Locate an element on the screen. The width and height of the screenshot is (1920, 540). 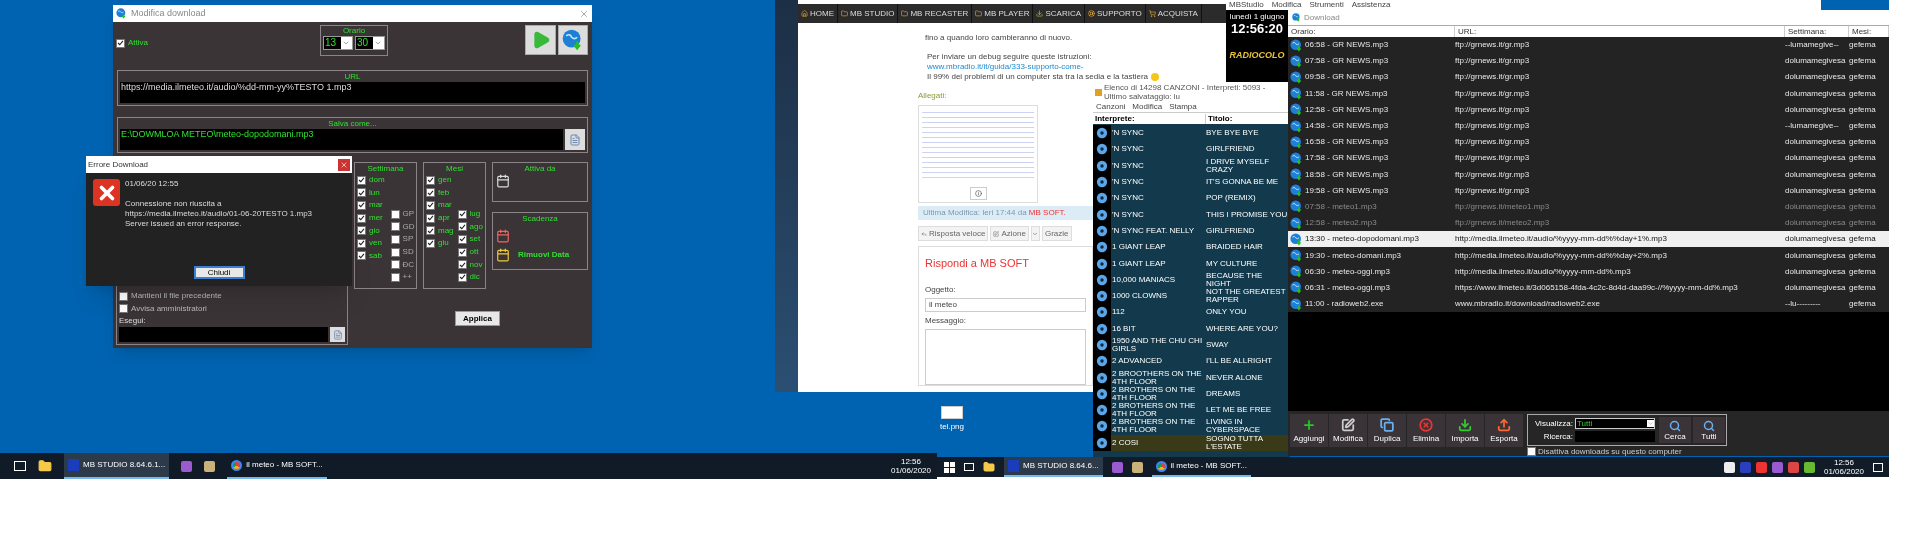
song-row: 'N SYNC GIRLFRIEND is located at coordinates (1191, 149).